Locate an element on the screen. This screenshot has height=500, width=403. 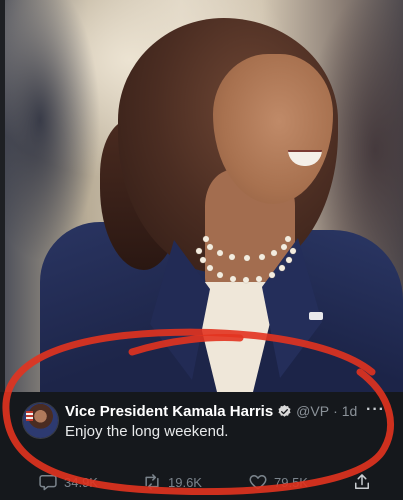
tweet-text: Enjoy the long weekend. is located at coordinates (147, 431).